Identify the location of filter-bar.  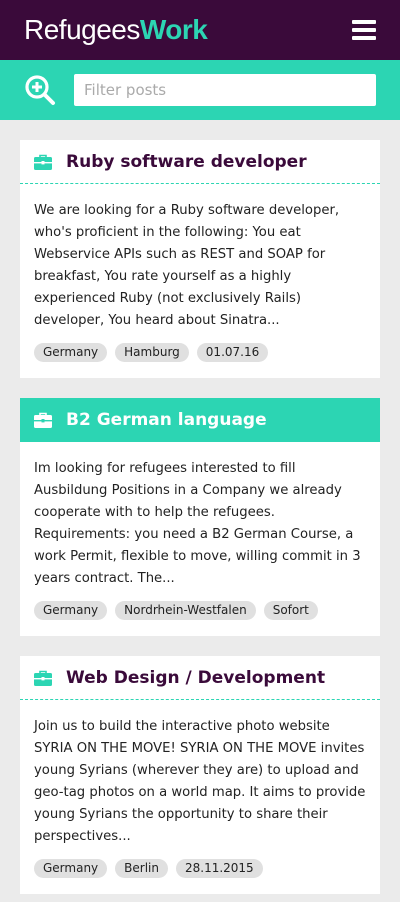
(200, 90).